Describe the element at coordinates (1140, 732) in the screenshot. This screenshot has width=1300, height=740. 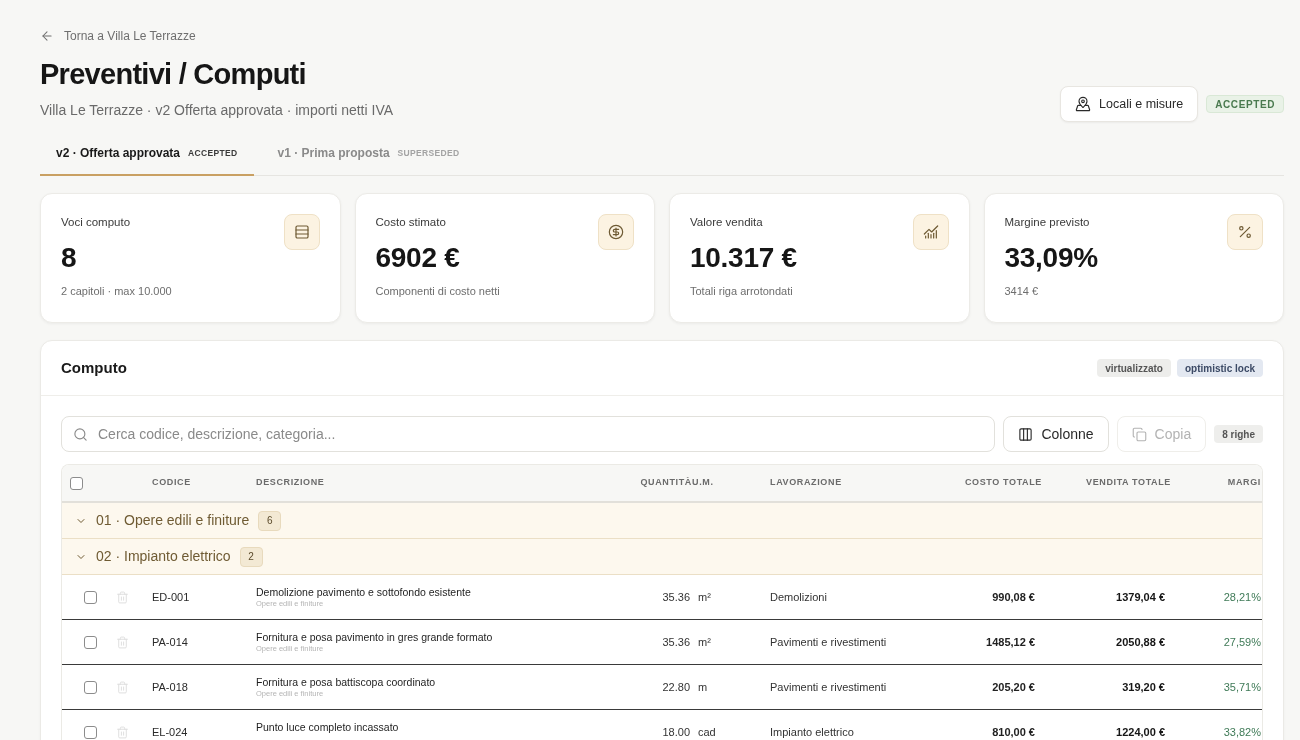
I see `sale-cell: 1224,00 €` at that location.